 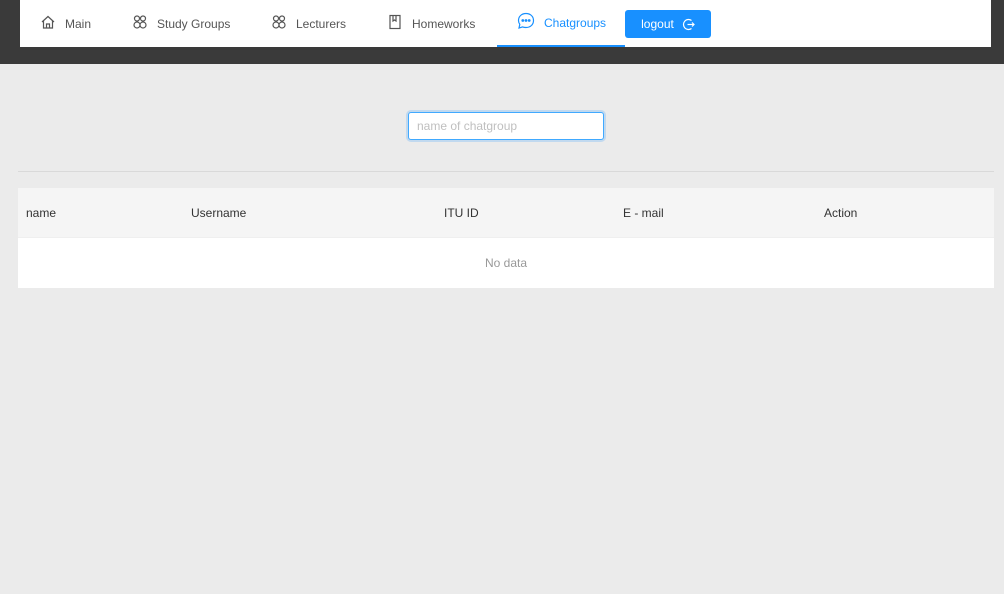 I want to click on message-icon, so click(x=526, y=21).